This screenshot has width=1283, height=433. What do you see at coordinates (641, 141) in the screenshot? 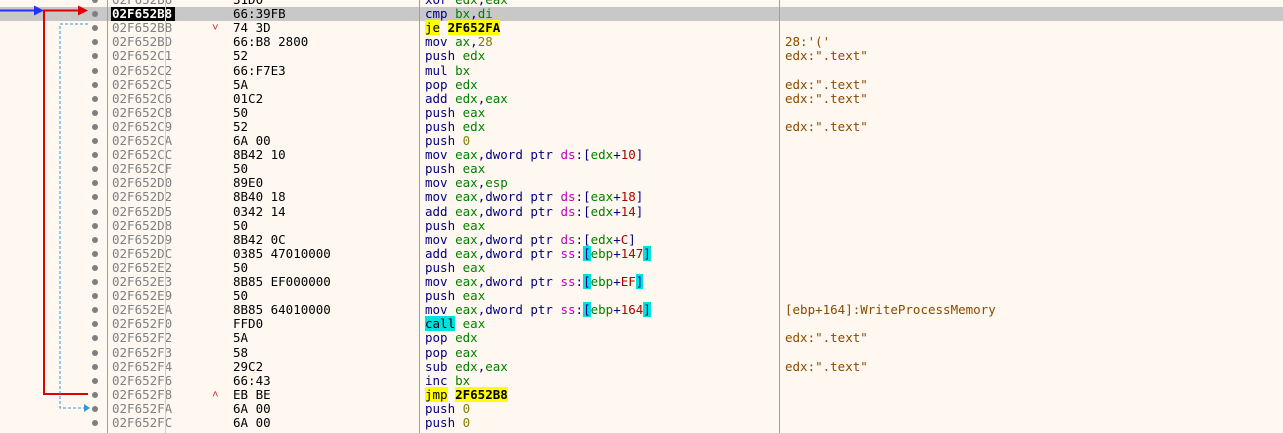
I see `instruction-row: 02F652CA 6A 00 push 0` at bounding box center [641, 141].